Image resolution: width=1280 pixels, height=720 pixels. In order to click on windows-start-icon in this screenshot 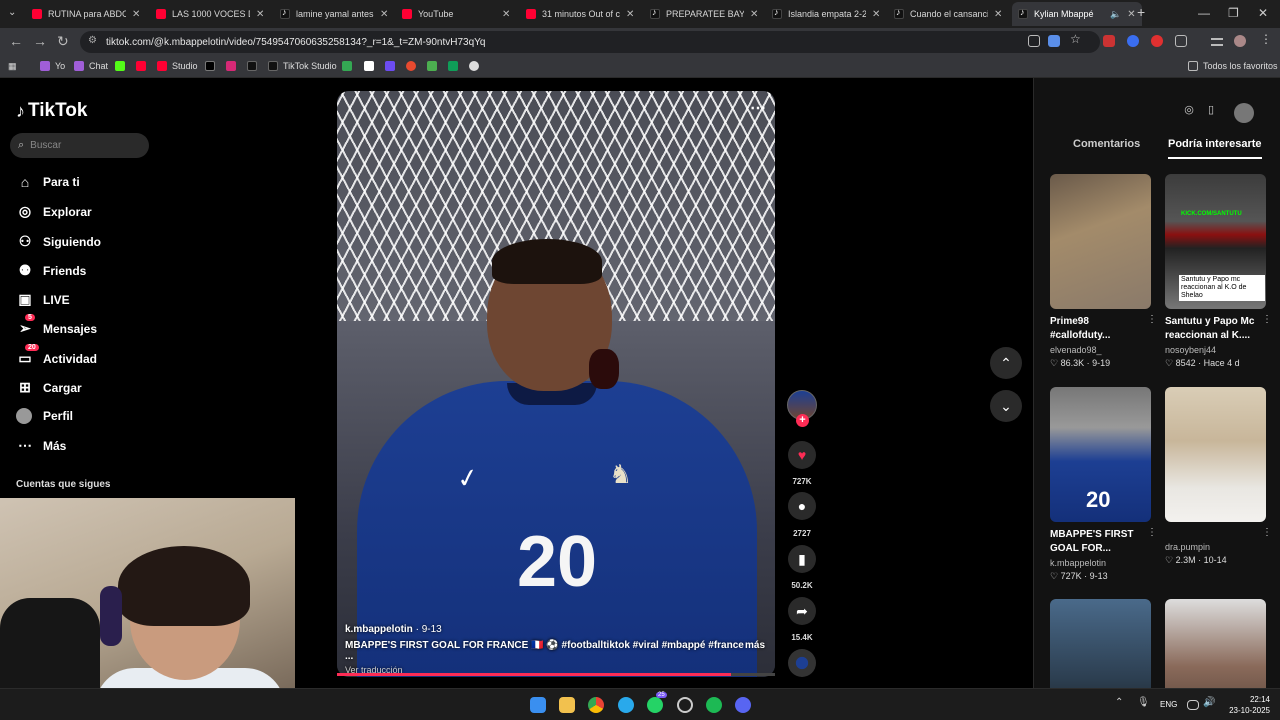, I will do `click(538, 705)`.